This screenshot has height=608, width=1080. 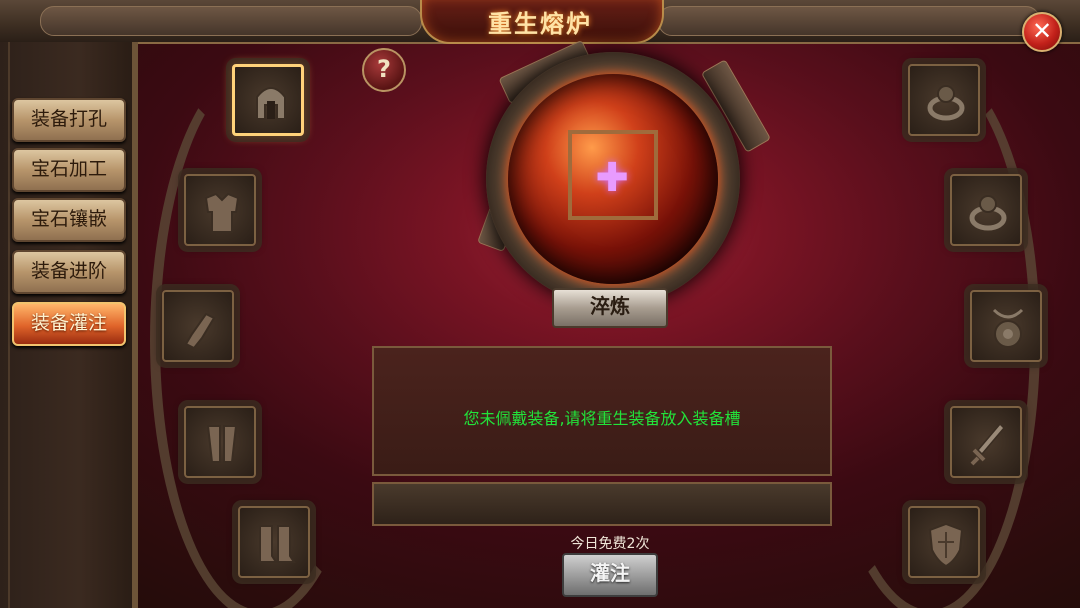 I want to click on close-icon: ✕, so click(x=1042, y=31).